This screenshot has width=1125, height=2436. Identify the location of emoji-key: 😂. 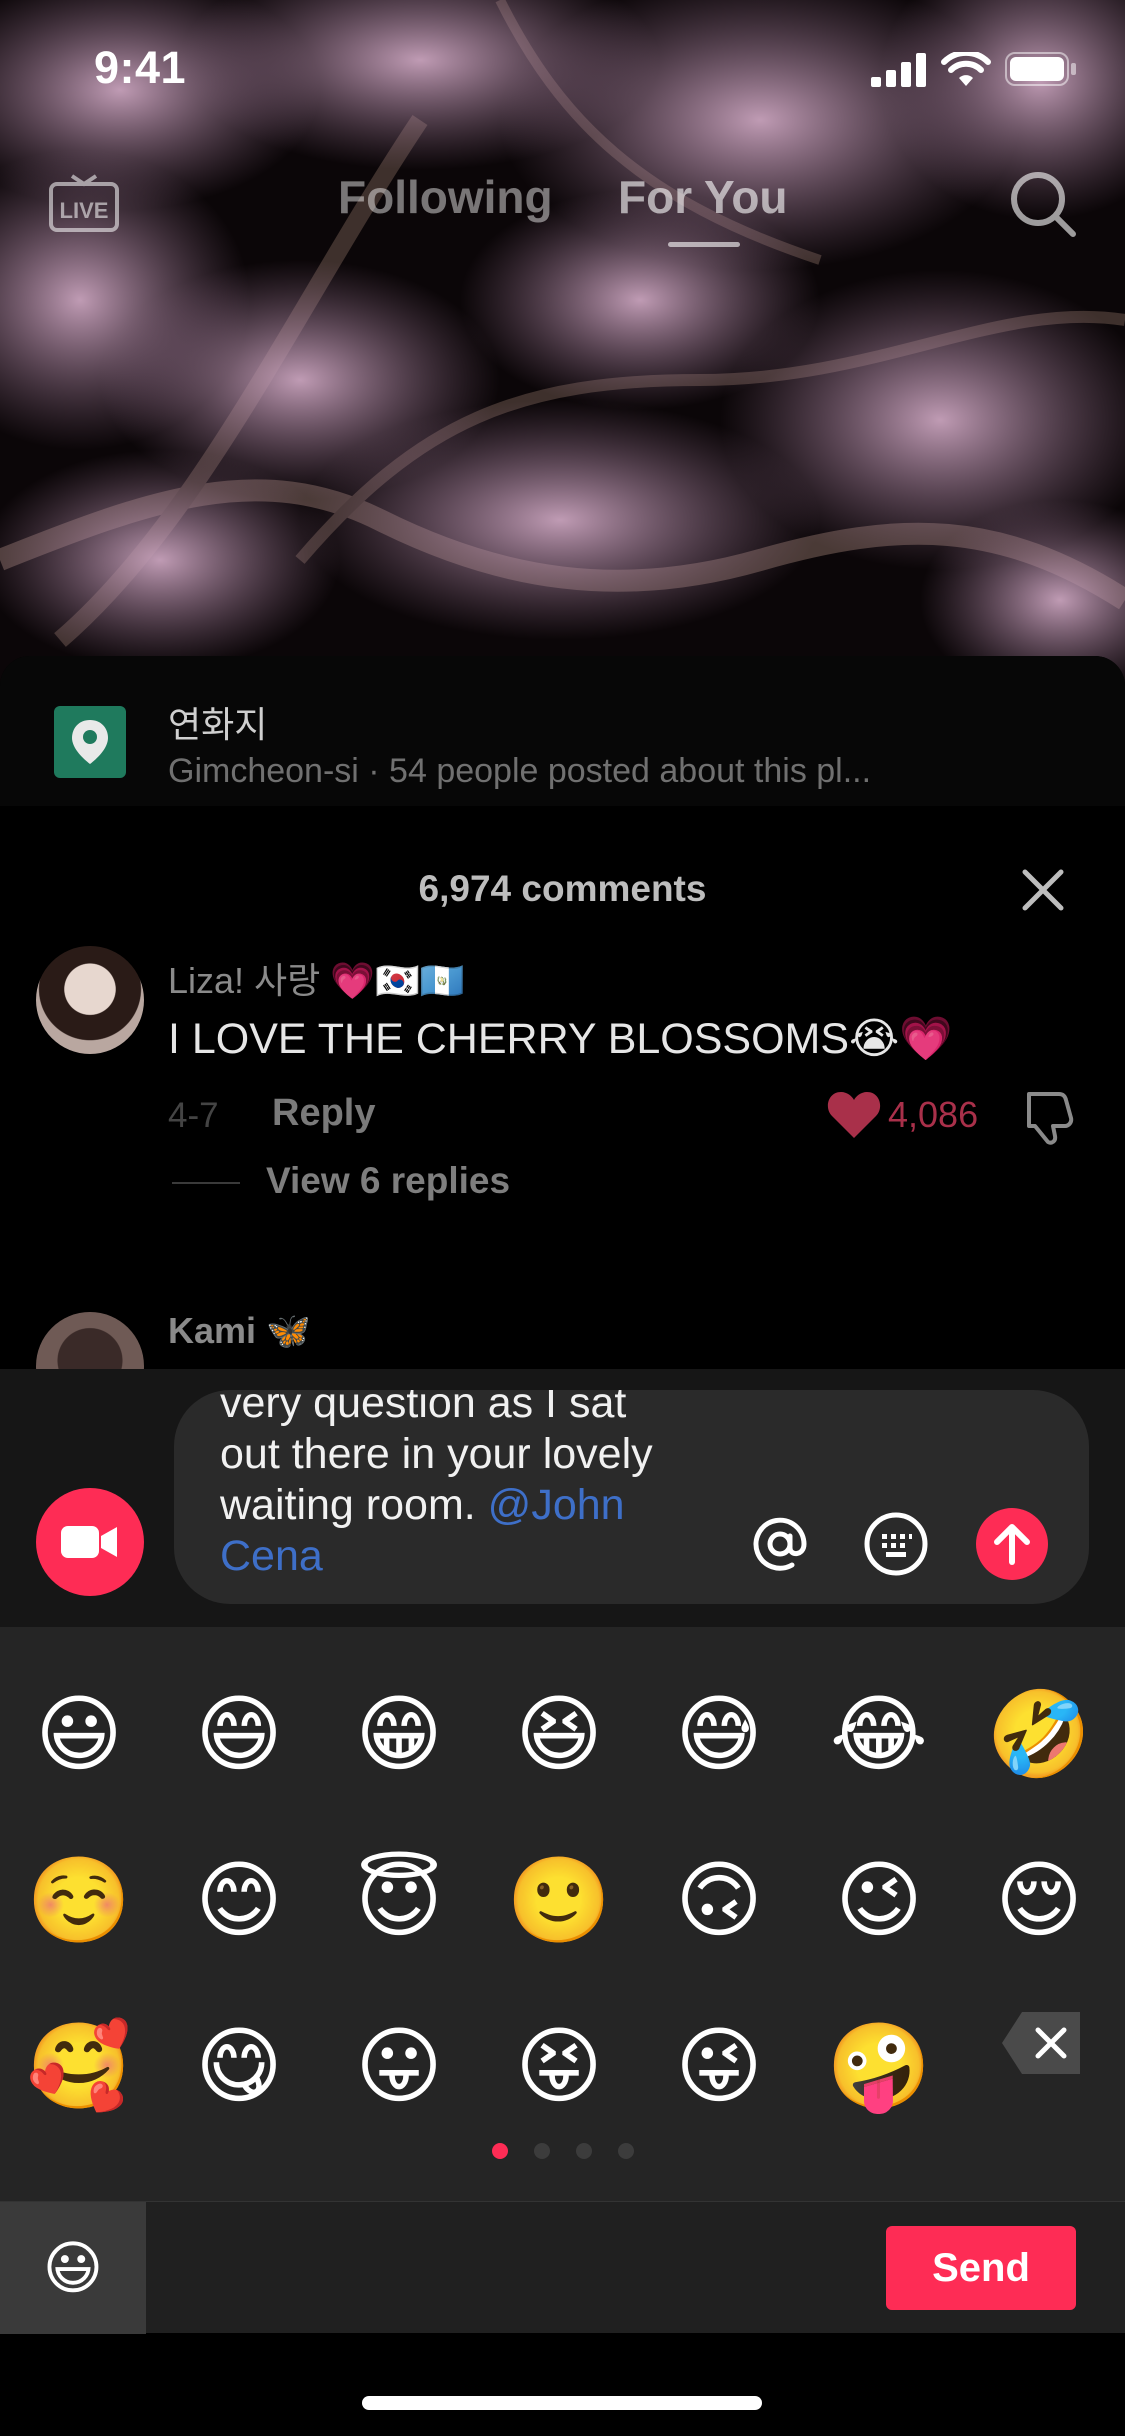
(879, 1734).